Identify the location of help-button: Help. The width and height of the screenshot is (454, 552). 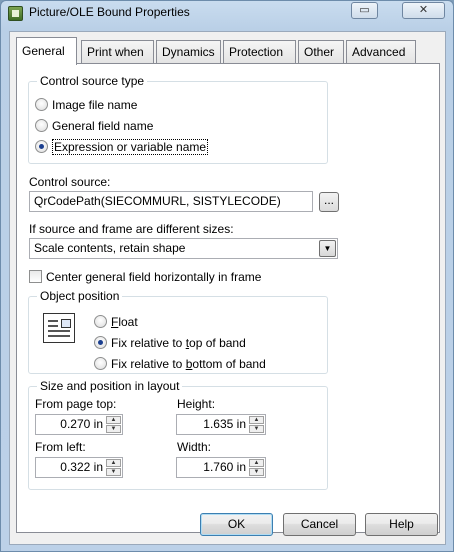
(401, 524).